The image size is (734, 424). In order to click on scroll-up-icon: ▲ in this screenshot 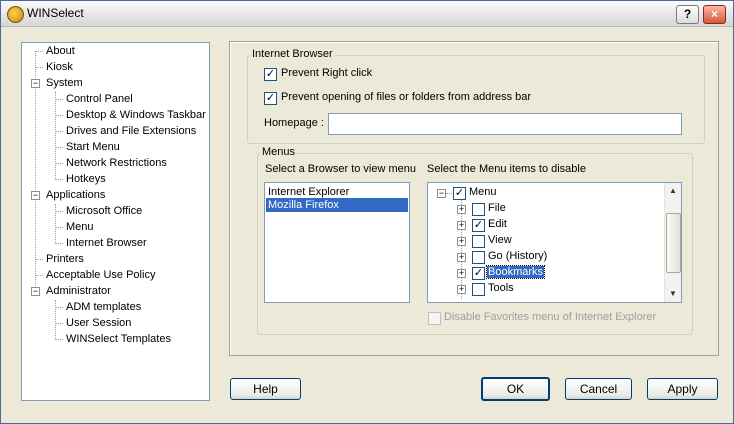, I will do `click(673, 191)`.